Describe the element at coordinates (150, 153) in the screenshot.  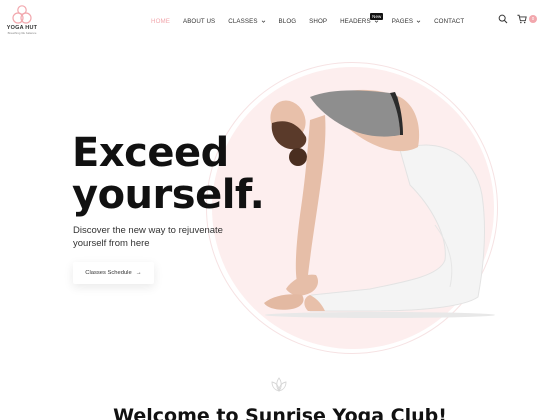
I see `hero-title-line1: Exceed` at that location.